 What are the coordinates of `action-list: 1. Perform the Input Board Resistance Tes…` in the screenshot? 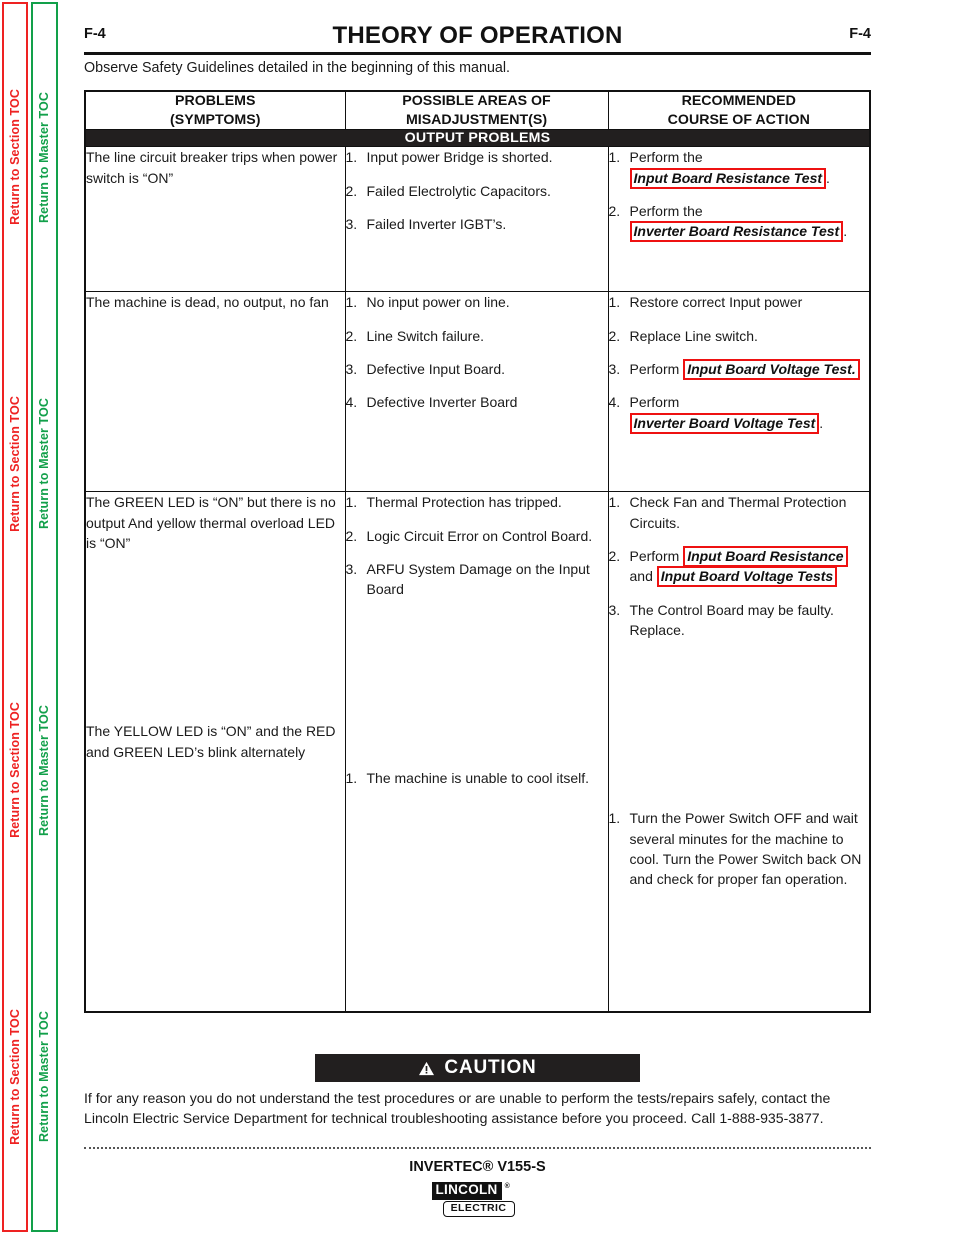 It's located at (739, 195).